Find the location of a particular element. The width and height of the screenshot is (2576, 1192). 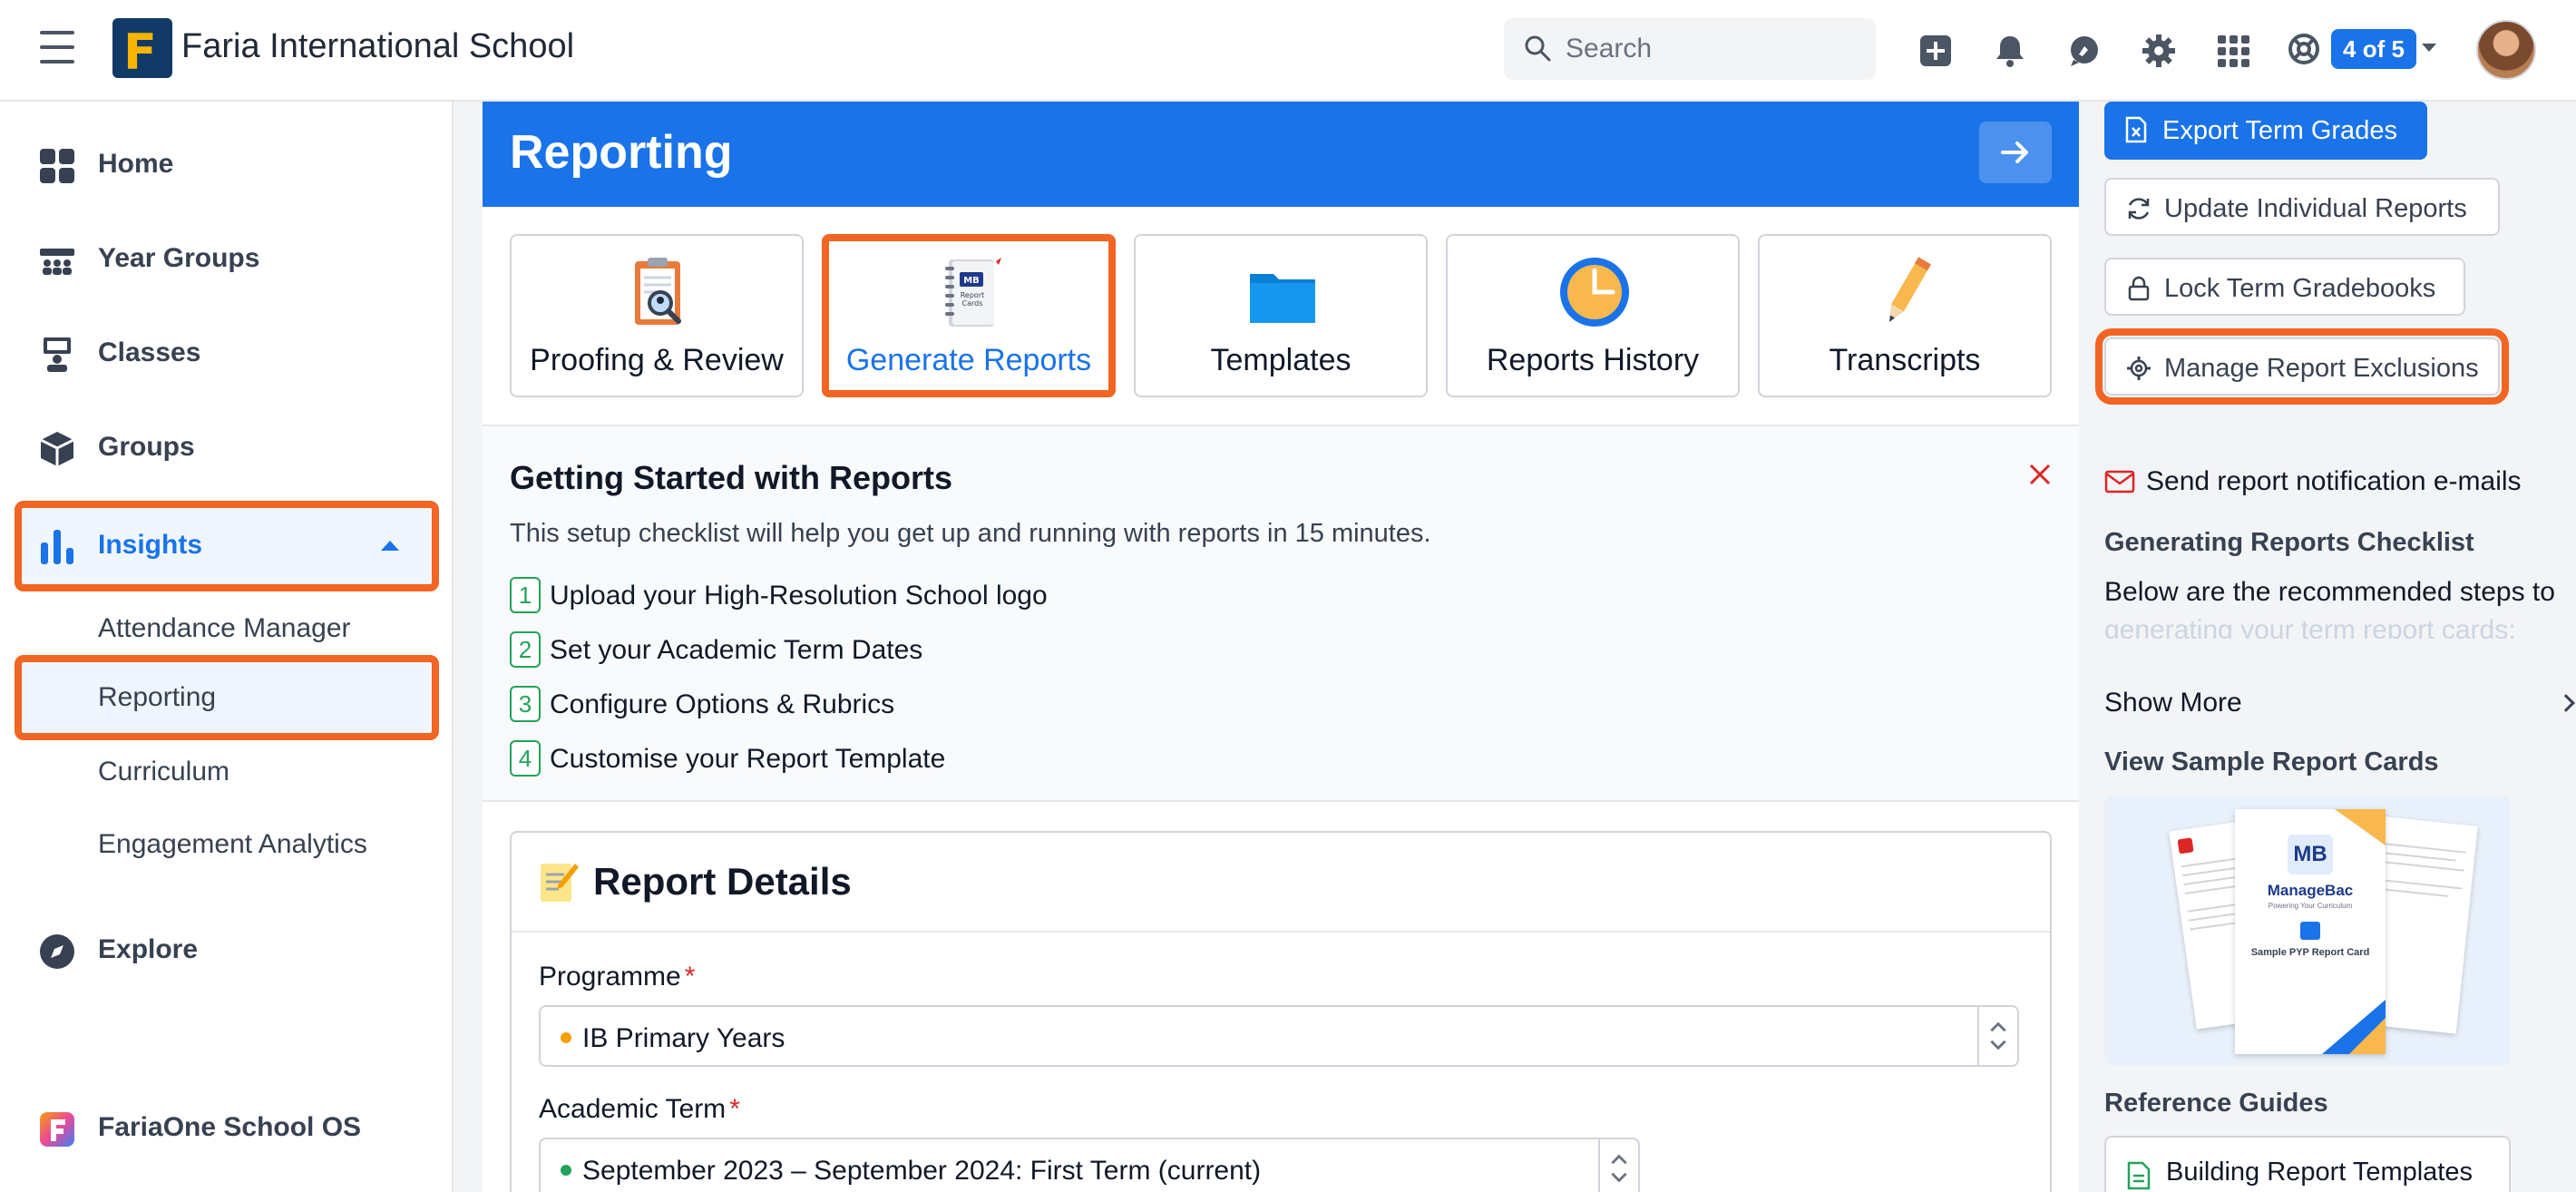

excel-file-icon is located at coordinates (2136, 129).